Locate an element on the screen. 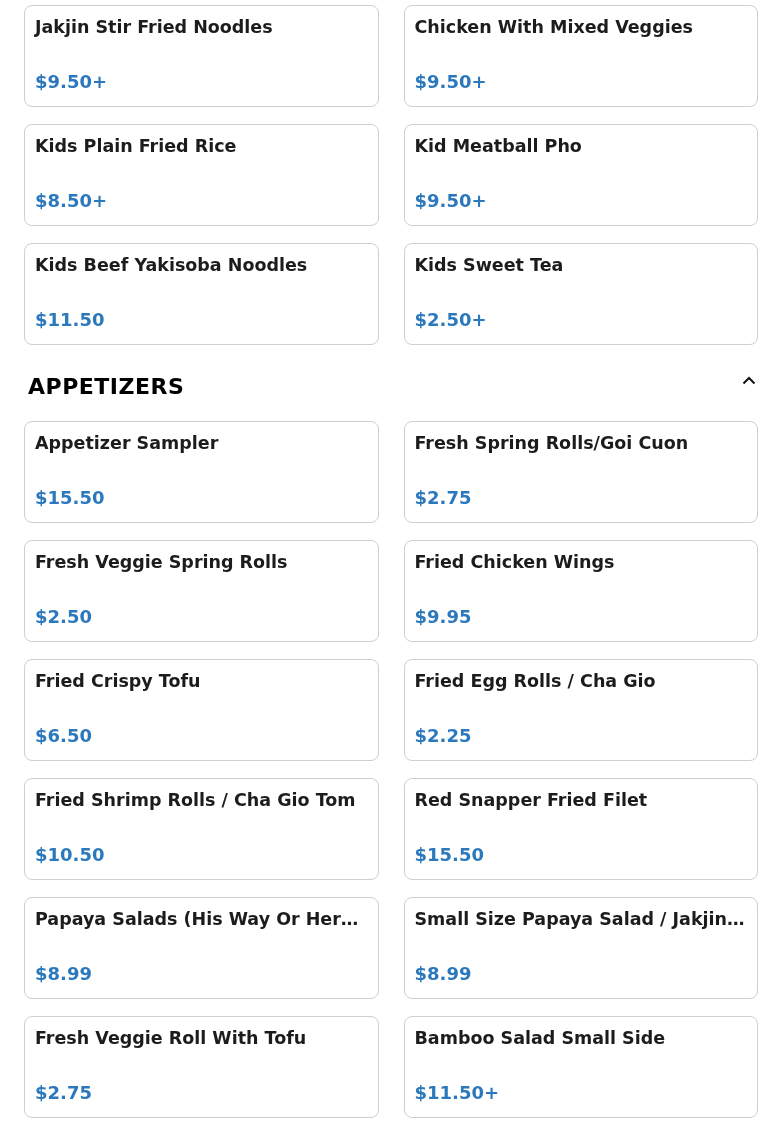  item-price: $2.50+ is located at coordinates (451, 320).